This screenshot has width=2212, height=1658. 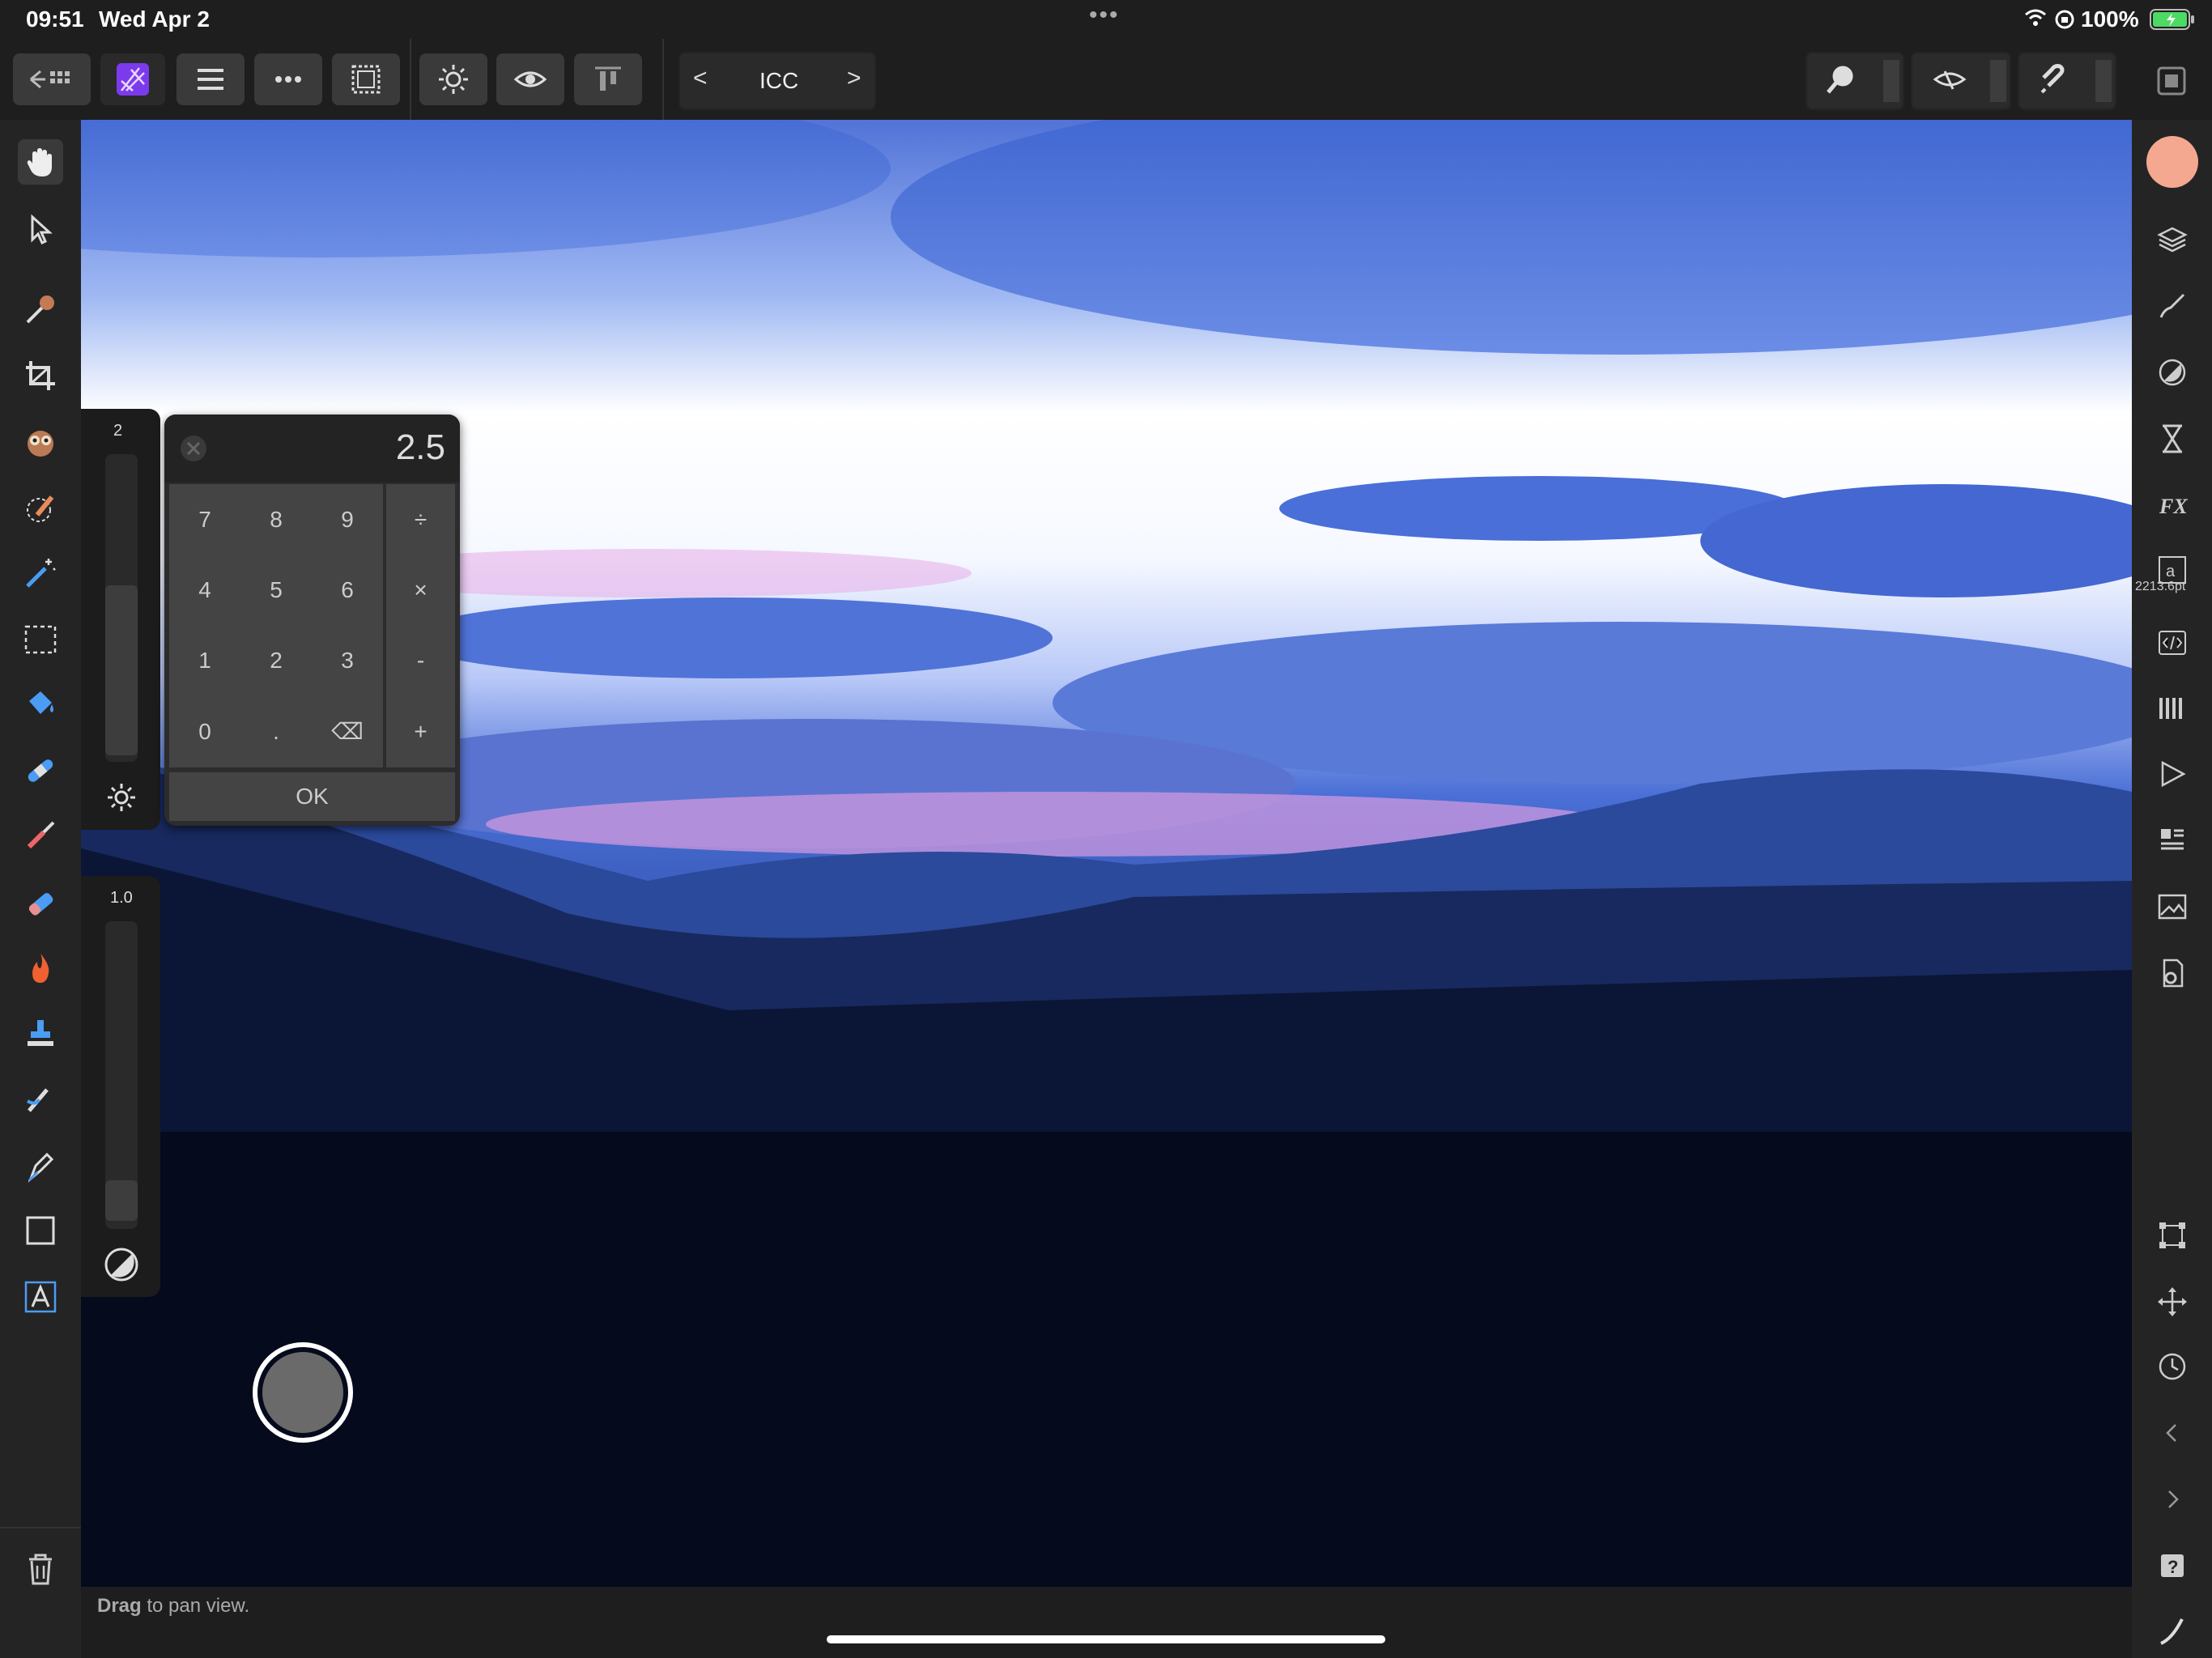 I want to click on calculator-keypad: 7 8 9 ÷ 4 5 6 × 1 2 3- 0. ⌫ +, so click(x=312, y=625).